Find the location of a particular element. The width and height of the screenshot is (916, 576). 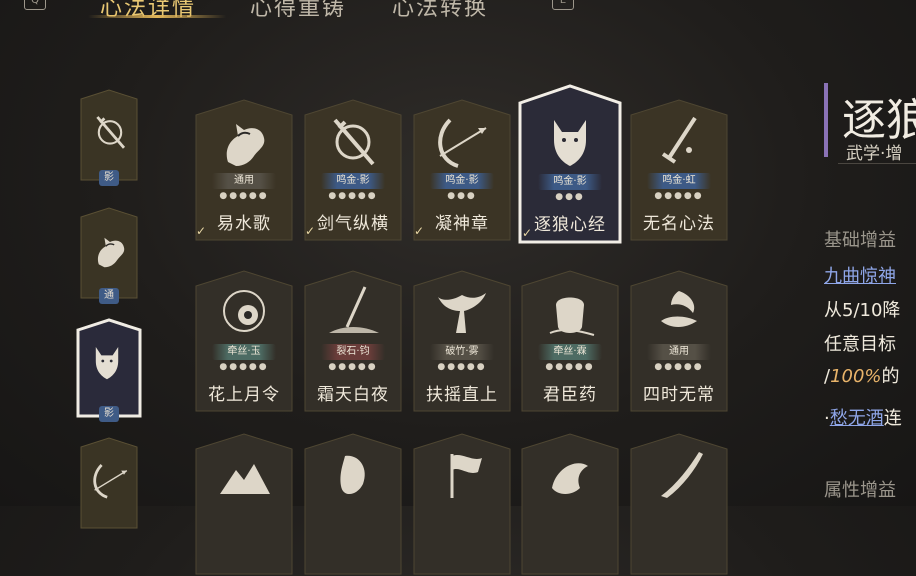

school-tag: 牵丝·霖 is located at coordinates (570, 352).